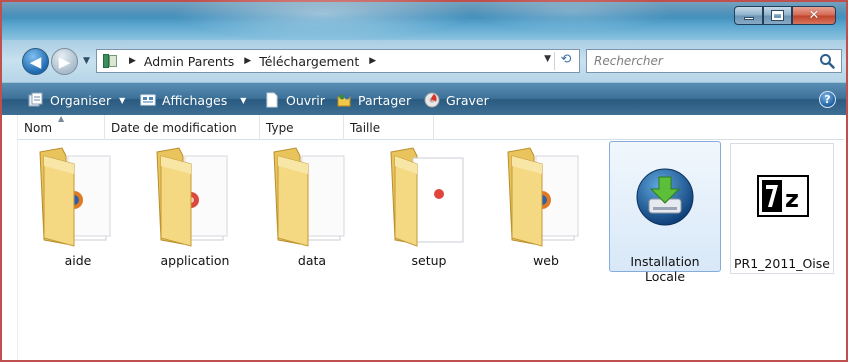 This screenshot has height=362, width=848. Describe the element at coordinates (389, 127) in the screenshot. I see `column-size: Taille` at that location.